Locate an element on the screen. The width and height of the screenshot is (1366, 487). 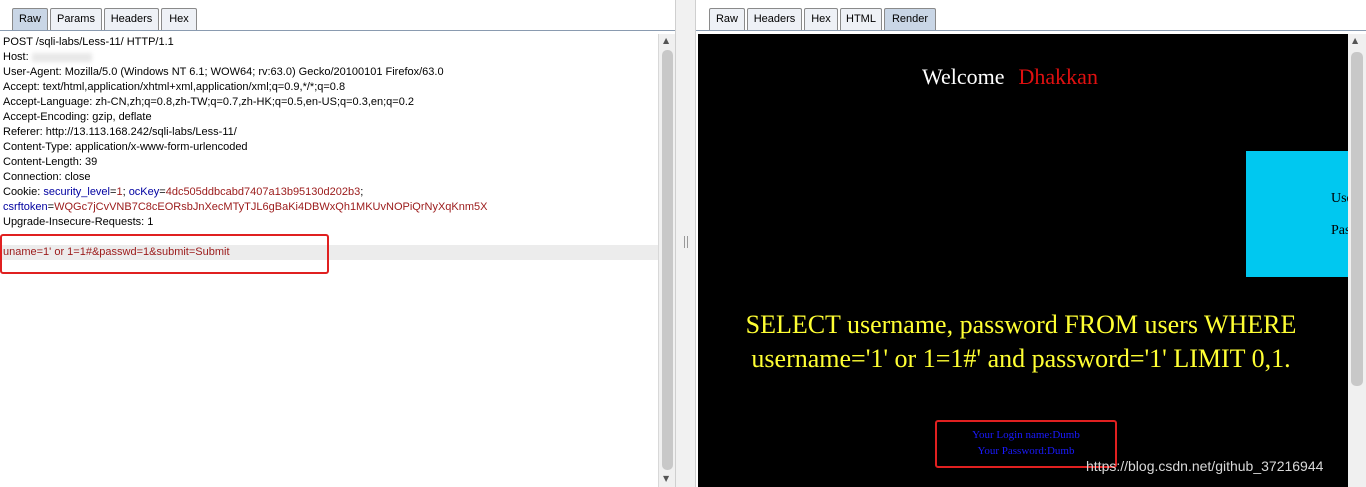
response-tabbar: Raw Headers Hex HTML Render is located at coordinates (1031, 15).